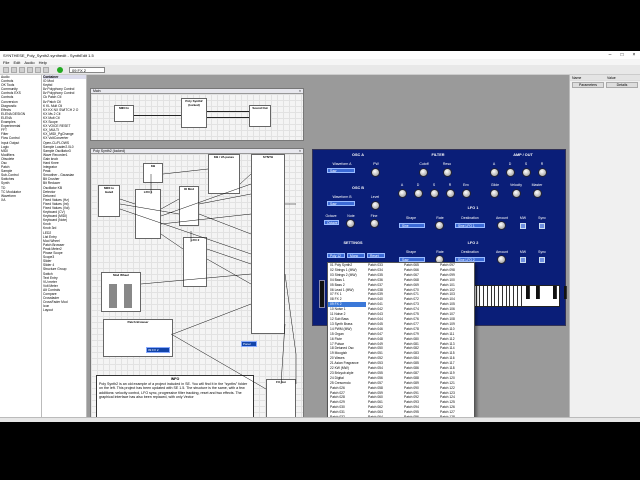  What do you see at coordinates (260, 108) in the screenshot?
I see `module-title: Sound Out` at bounding box center [260, 108].